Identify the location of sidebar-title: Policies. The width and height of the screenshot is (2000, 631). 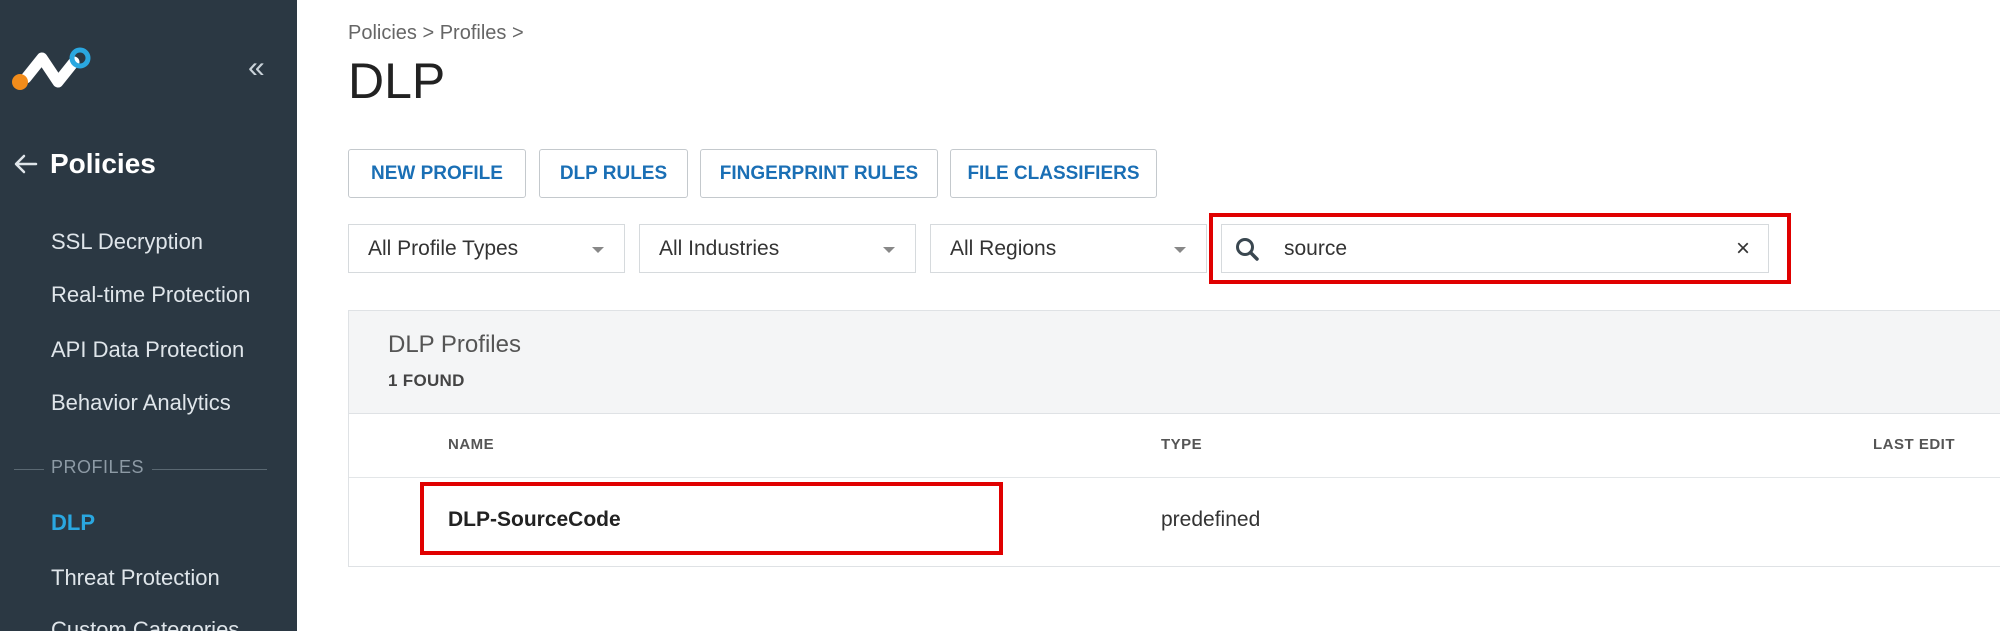
(103, 163).